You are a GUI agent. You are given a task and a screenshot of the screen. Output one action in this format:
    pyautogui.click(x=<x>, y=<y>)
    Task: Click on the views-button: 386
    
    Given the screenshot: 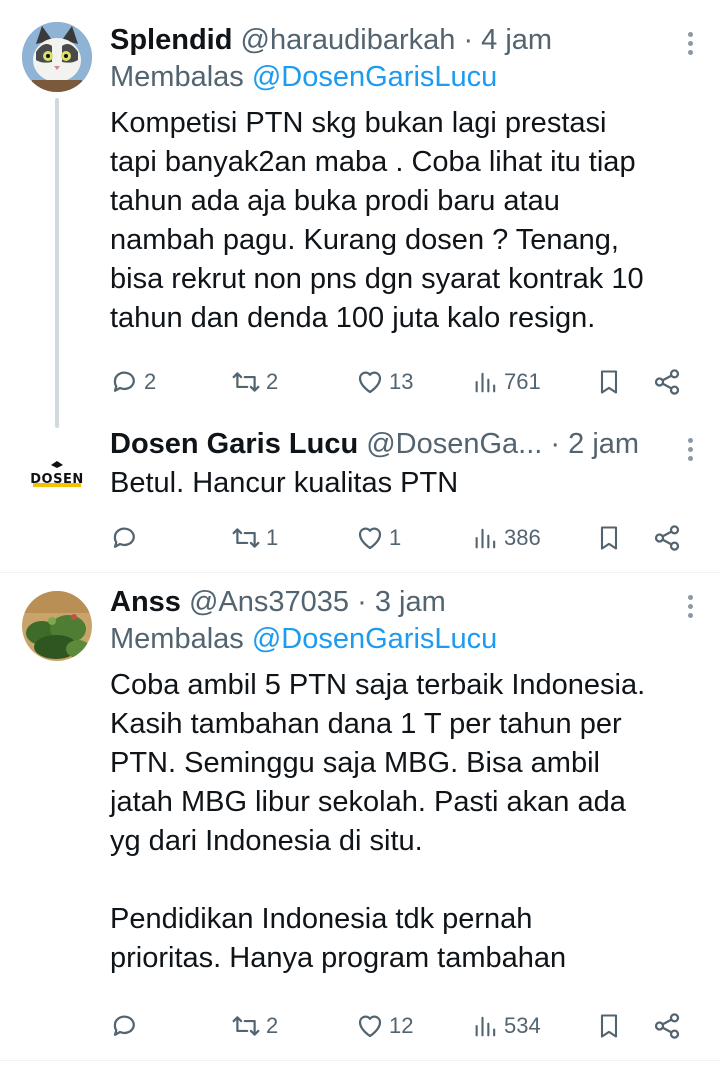 What is the action you would take?
    pyautogui.click(x=506, y=538)
    